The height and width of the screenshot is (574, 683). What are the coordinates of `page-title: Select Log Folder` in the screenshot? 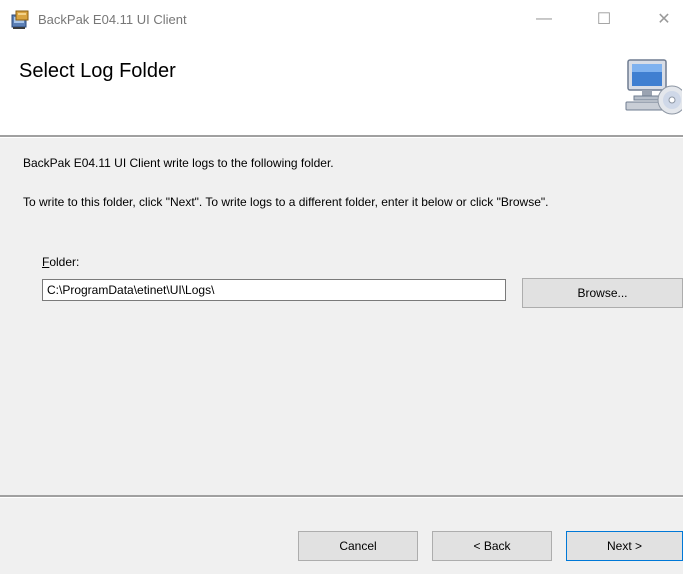 It's located at (97, 71).